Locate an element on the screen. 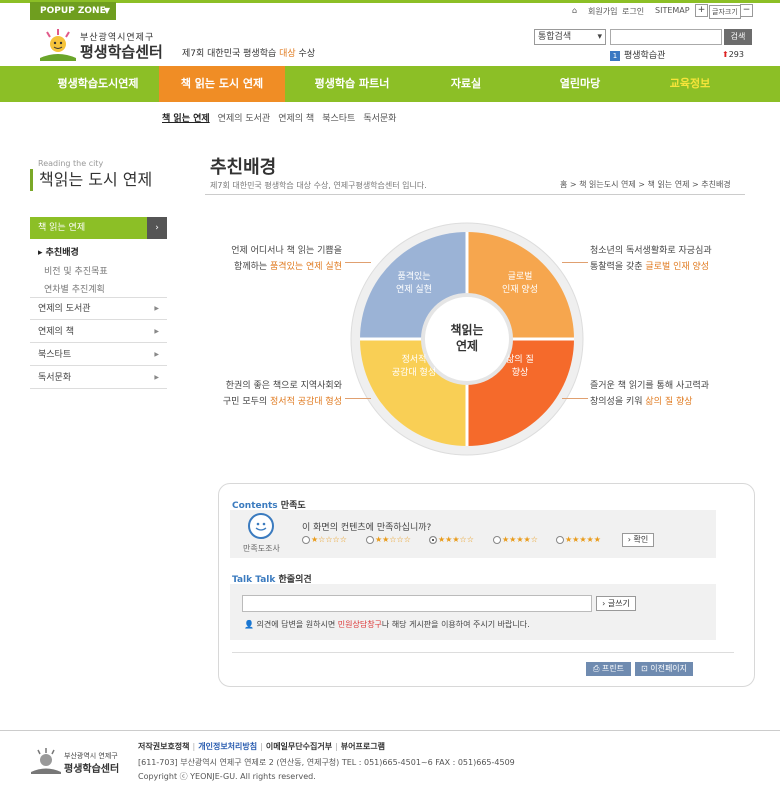 Image resolution: width=780 pixels, height=806 pixels. search-button: 검색 is located at coordinates (738, 37).